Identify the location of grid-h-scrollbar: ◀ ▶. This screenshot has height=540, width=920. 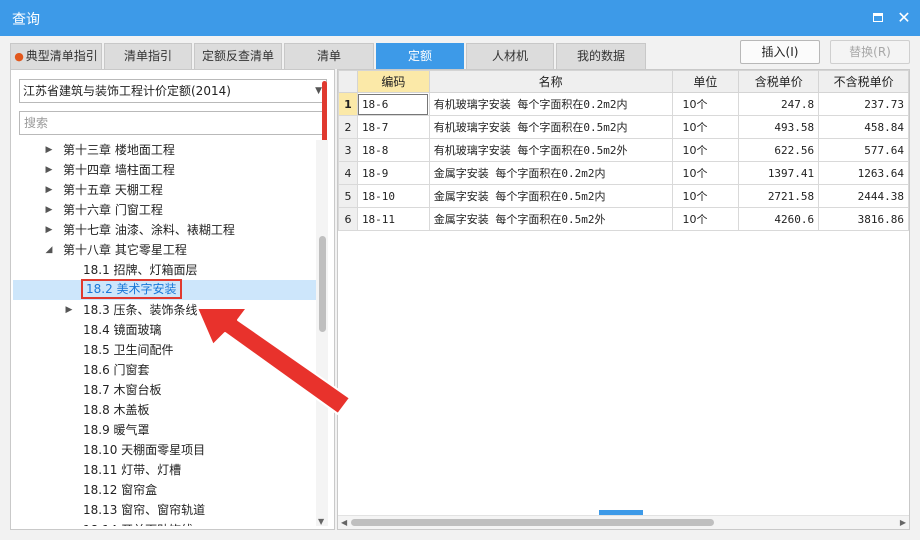
(623, 522).